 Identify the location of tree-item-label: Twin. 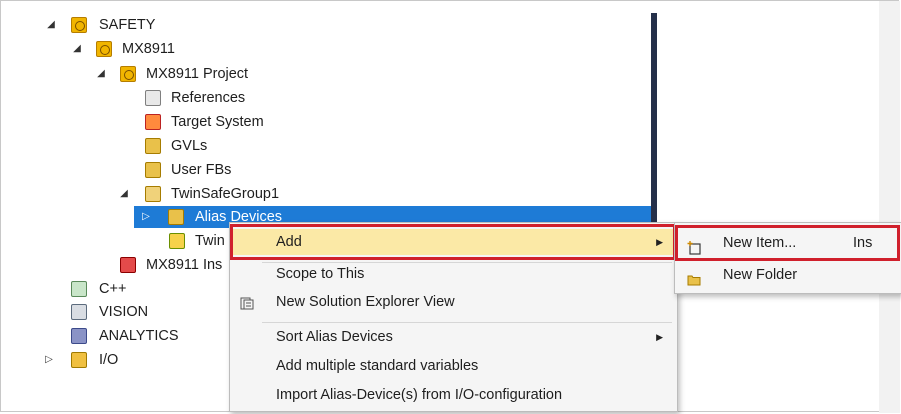
(210, 241).